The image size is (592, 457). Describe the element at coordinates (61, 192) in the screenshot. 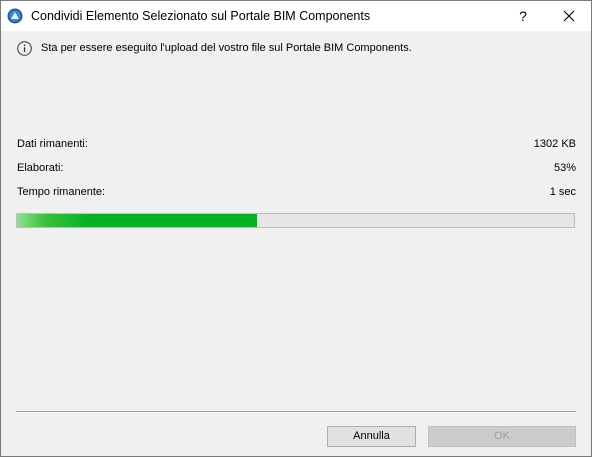

I see `remaining-time-label: Tempo rimanente:` at that location.